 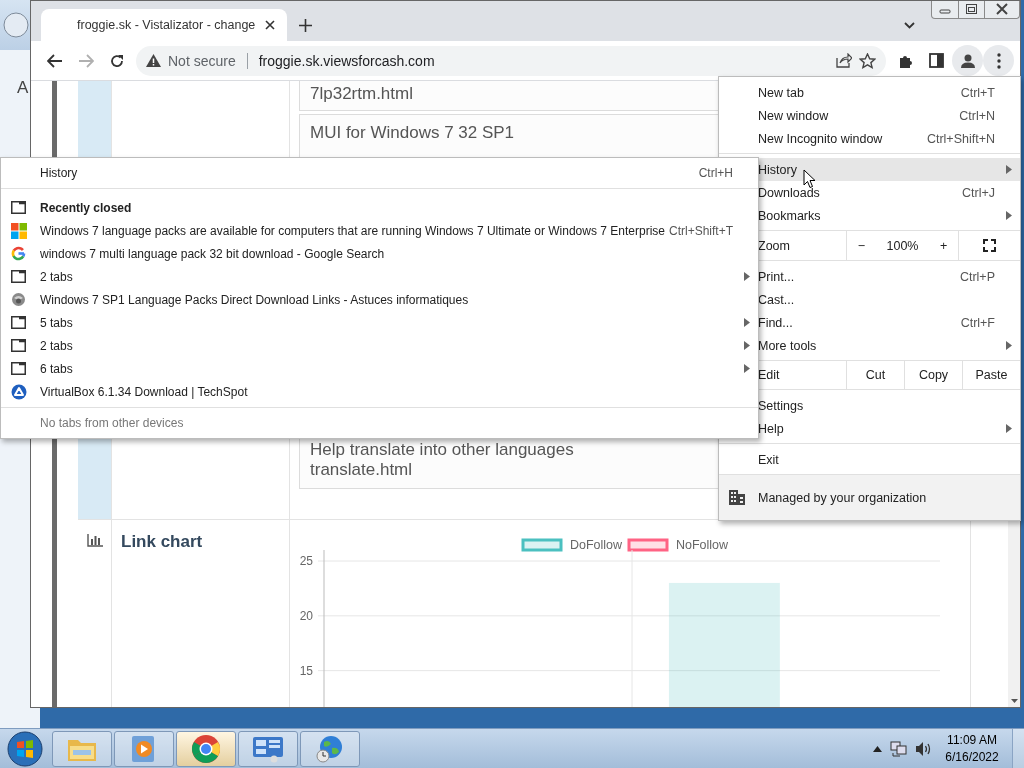 What do you see at coordinates (25, 748) in the screenshot?
I see `start-button-icon` at bounding box center [25, 748].